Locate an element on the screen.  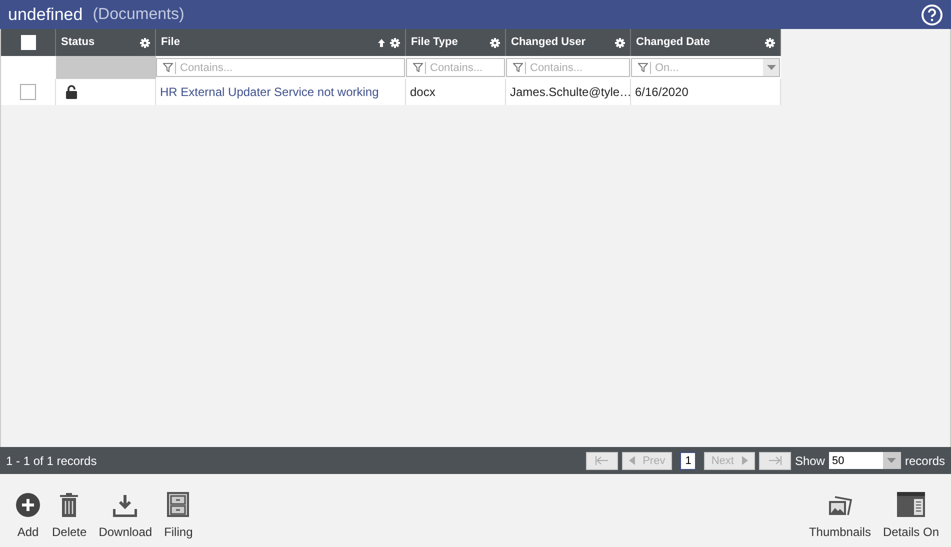
download-icon is located at coordinates (125, 506).